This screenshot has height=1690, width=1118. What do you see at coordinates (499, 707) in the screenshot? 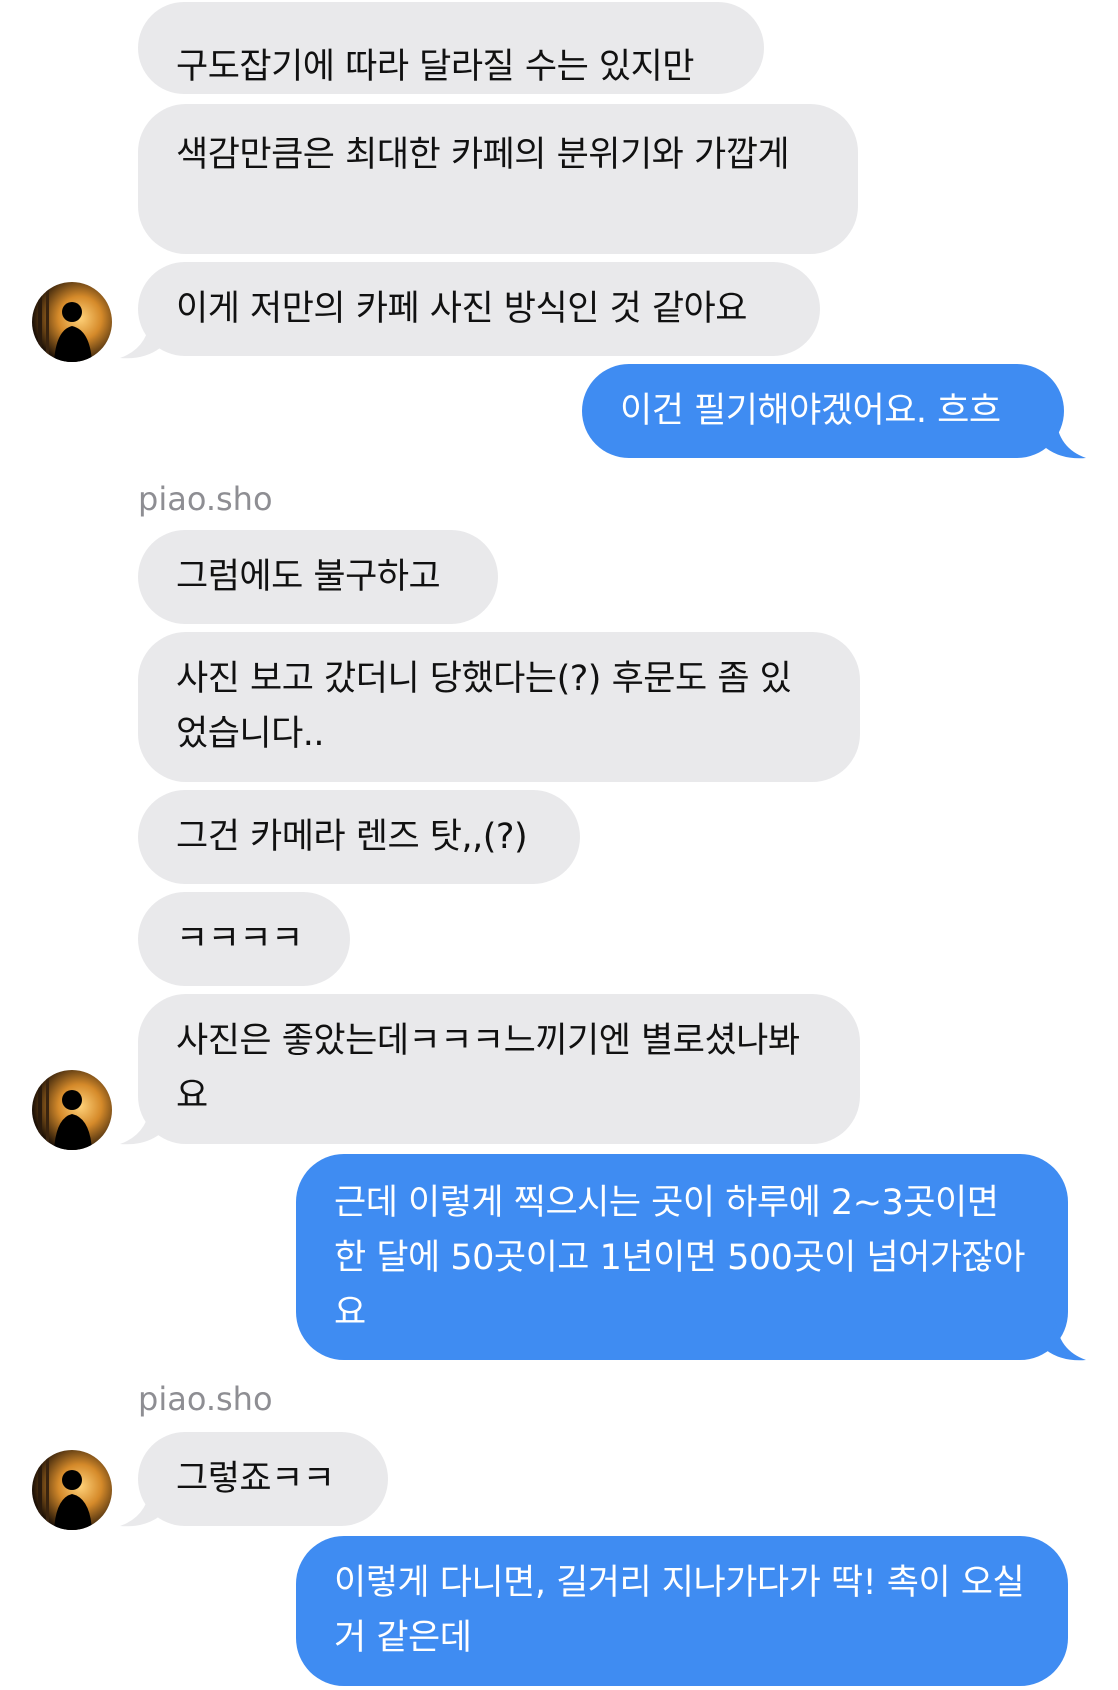
I see `incoming-message: 사진 보고 갔더니 당했다는(?) 후문도 좀 있었습니다..` at bounding box center [499, 707].